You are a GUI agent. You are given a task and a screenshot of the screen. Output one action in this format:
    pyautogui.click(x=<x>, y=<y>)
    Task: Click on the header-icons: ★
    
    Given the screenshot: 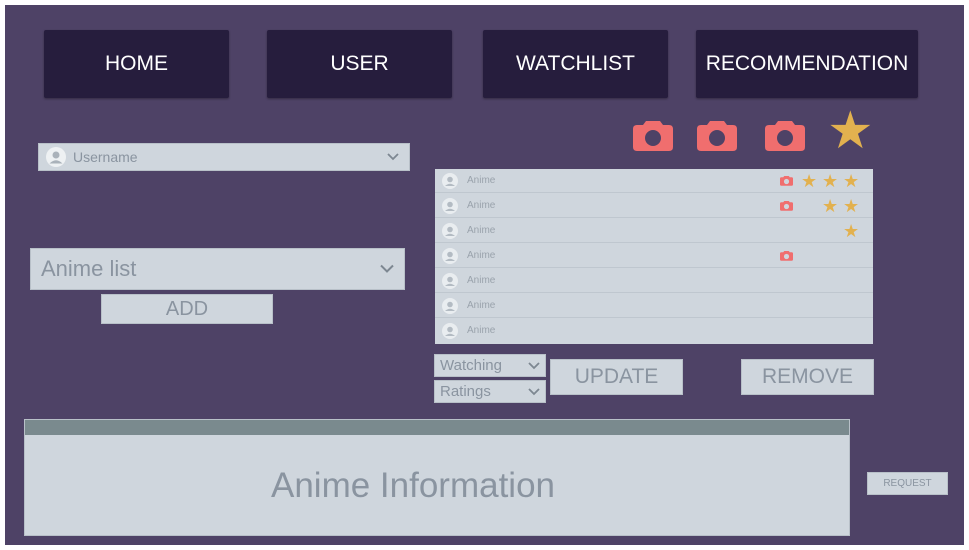 What is the action you would take?
    pyautogui.click(x=753, y=131)
    